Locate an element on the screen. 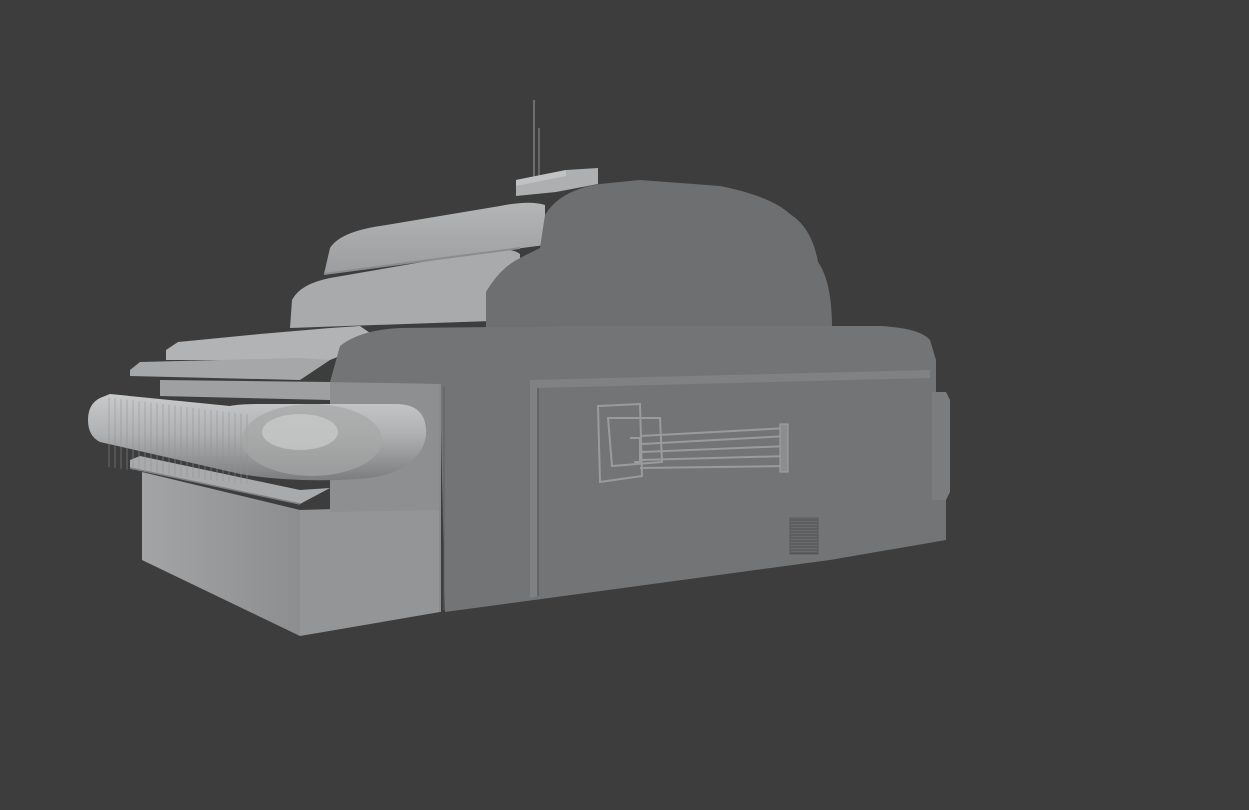 This screenshot has width=1249, height=810. antenna is located at coordinates (536, 139).